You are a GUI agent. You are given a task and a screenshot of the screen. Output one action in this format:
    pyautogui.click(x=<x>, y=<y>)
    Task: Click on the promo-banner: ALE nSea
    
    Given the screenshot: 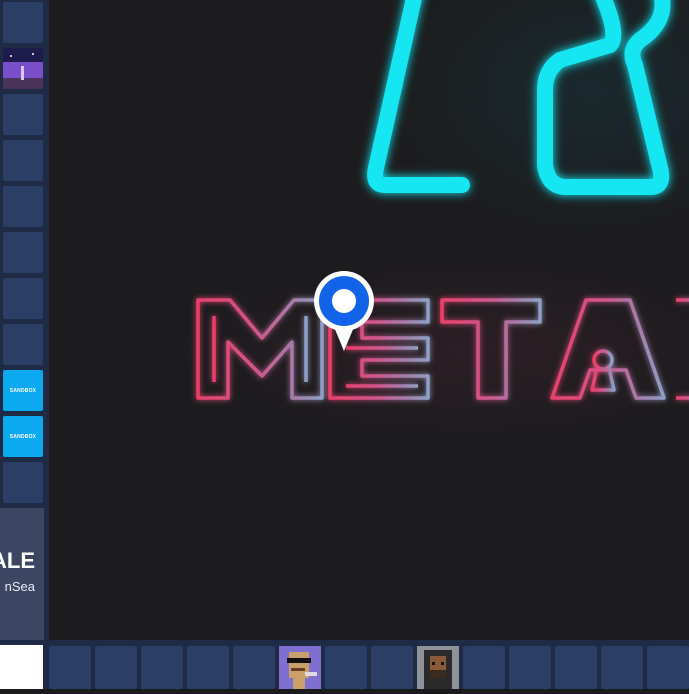 What is the action you would take?
    pyautogui.click(x=22, y=574)
    